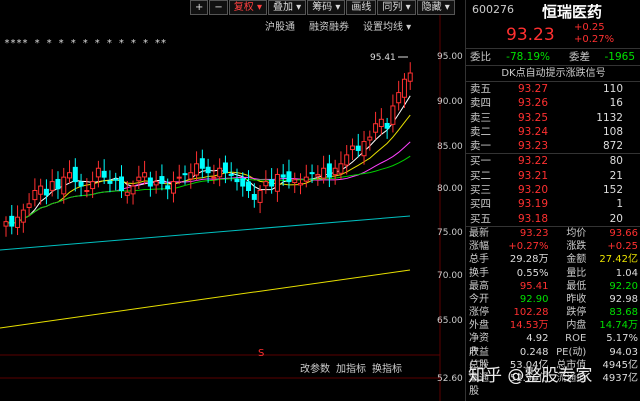 This screenshot has width=640, height=401. Describe the element at coordinates (531, 313) in the screenshot. I see `stat-value: 102.28` at that location.